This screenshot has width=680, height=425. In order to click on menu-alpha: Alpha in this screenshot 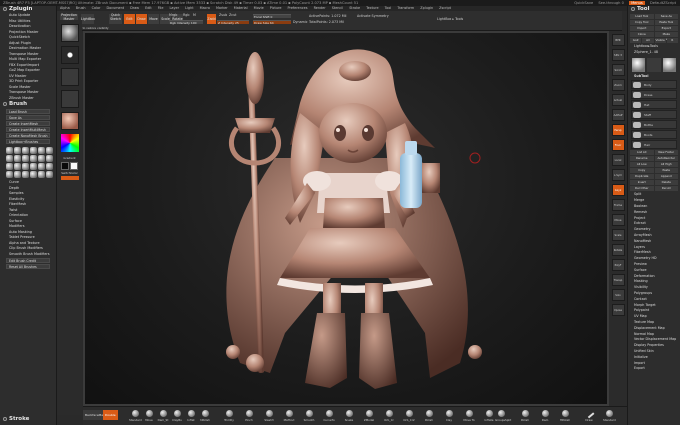, I will do `click(65, 8)`.